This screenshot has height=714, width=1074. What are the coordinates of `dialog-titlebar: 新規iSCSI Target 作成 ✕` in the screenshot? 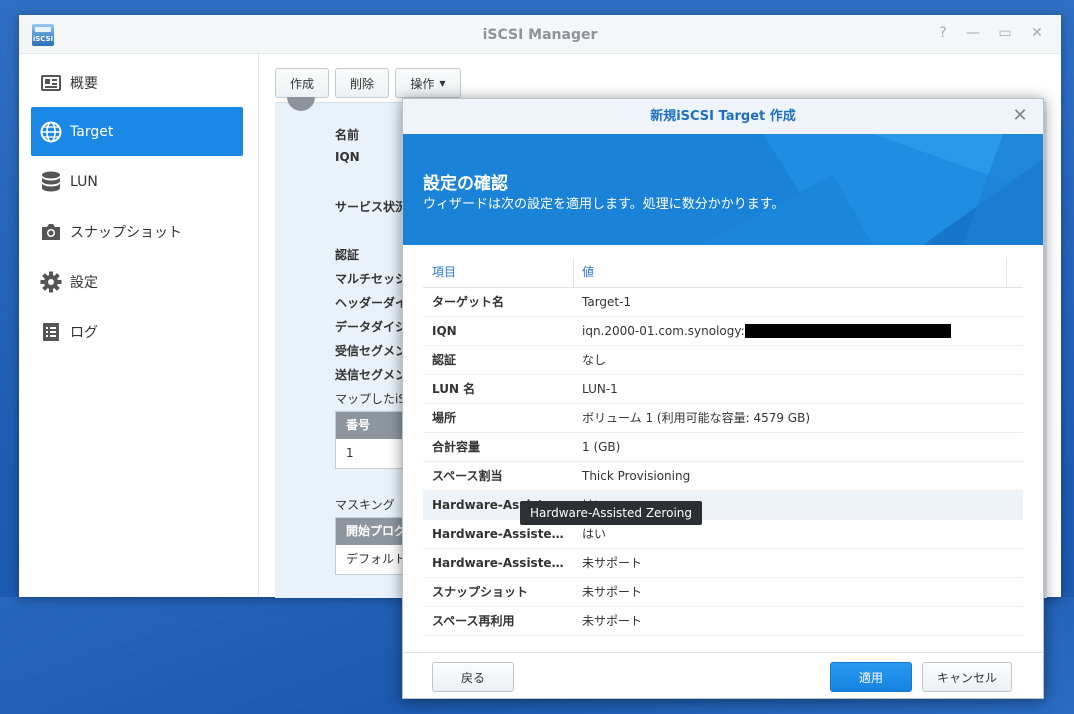 It's located at (723, 117).